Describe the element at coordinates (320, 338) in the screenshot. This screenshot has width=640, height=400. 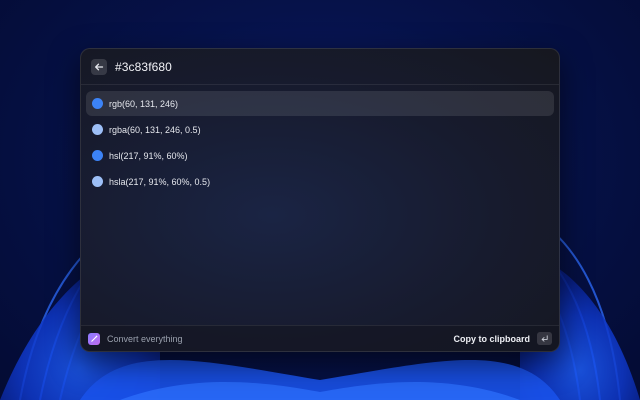
I see `action-bar: Convert everything Copy to clipboard` at that location.